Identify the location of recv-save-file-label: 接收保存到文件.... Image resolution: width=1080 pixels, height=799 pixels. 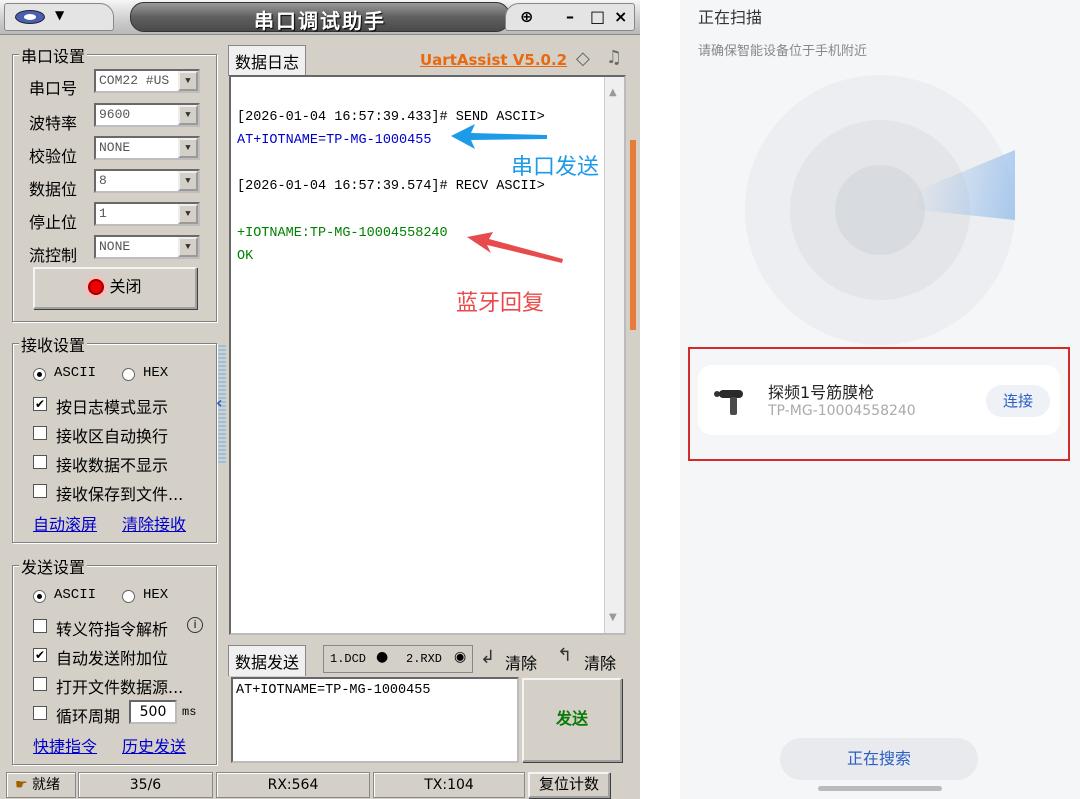
(120, 494).